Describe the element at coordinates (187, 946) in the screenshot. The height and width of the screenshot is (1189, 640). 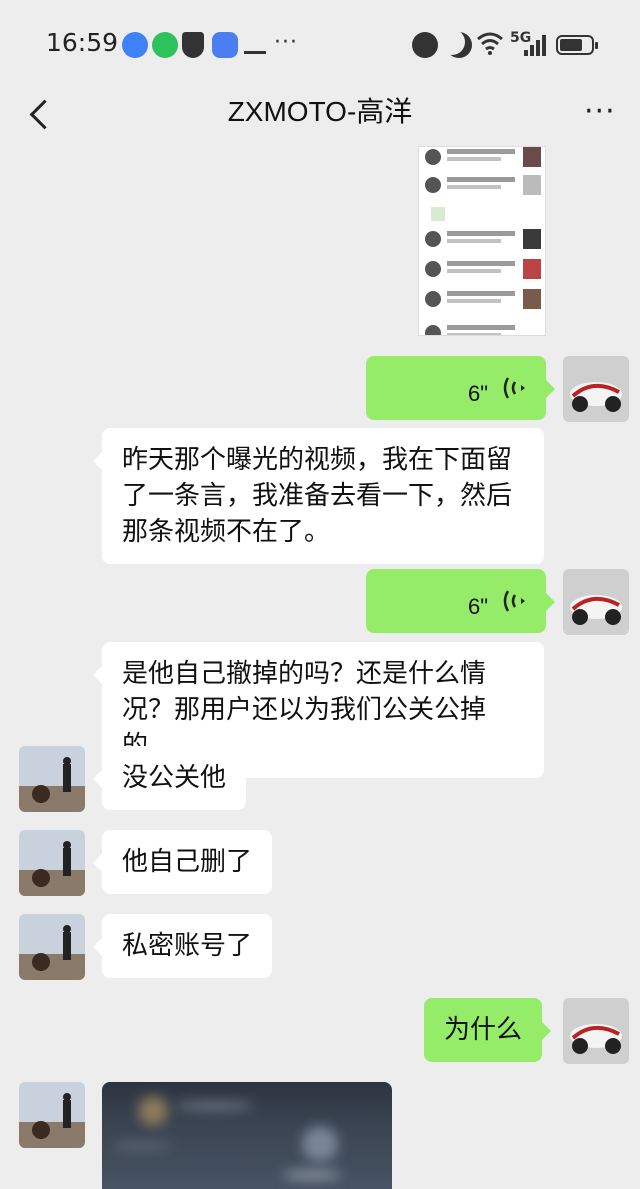
I see `message-text: 私密账号了` at that location.